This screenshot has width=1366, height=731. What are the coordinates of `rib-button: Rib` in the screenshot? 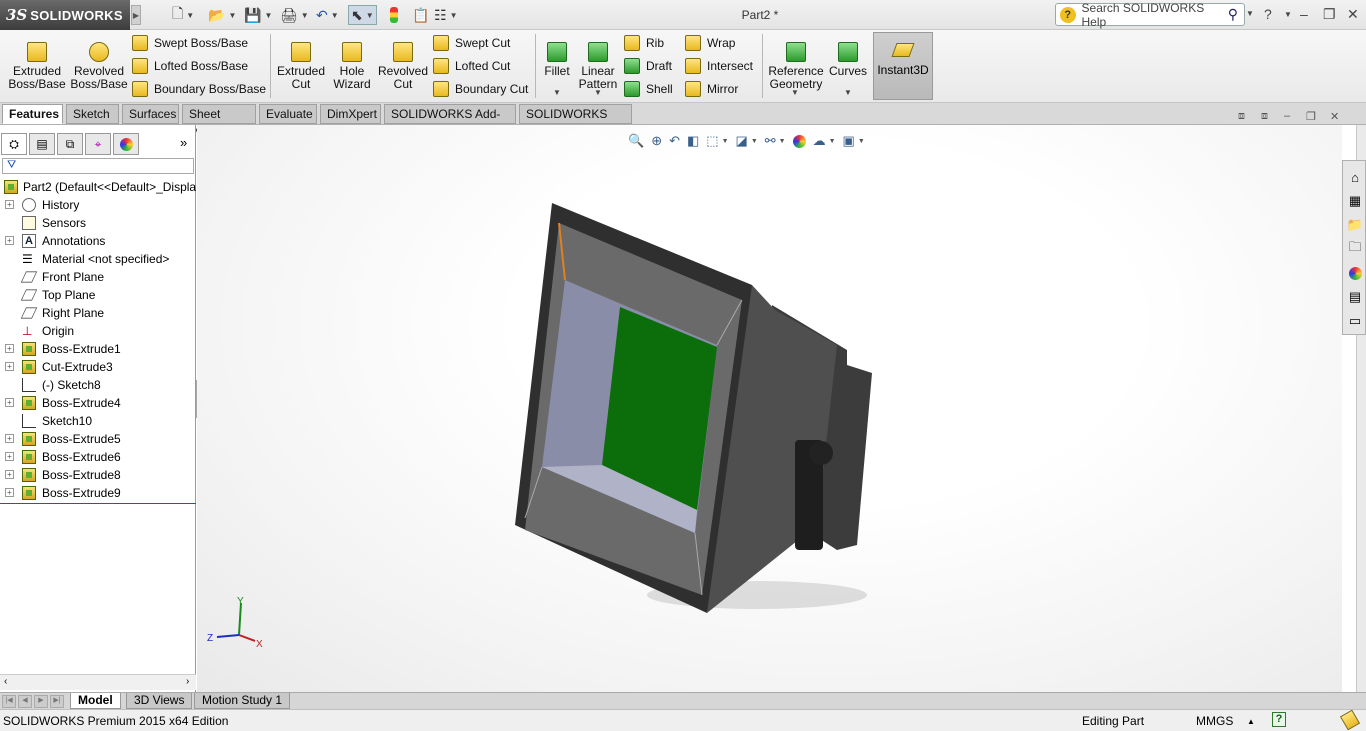 It's located at (644, 43).